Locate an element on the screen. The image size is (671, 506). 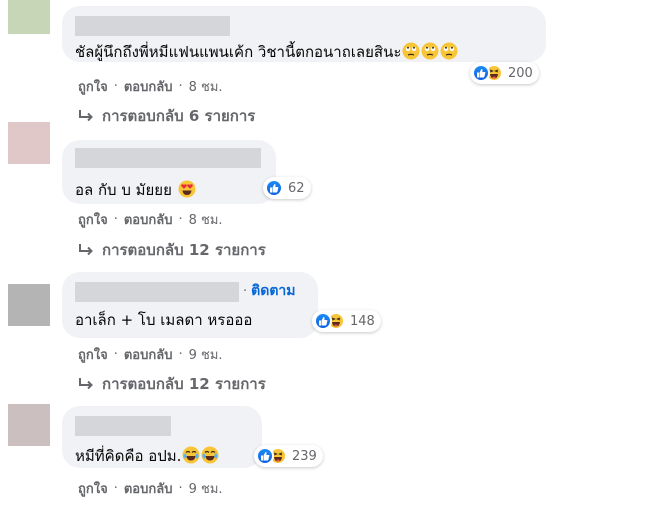
follow-button: ติดตาม is located at coordinates (273, 291).